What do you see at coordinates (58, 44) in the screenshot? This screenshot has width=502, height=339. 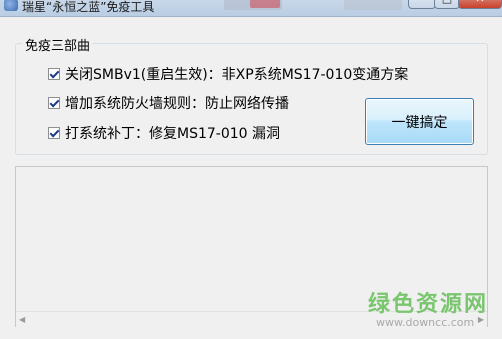 I see `group-title: 免疫三部曲` at bounding box center [58, 44].